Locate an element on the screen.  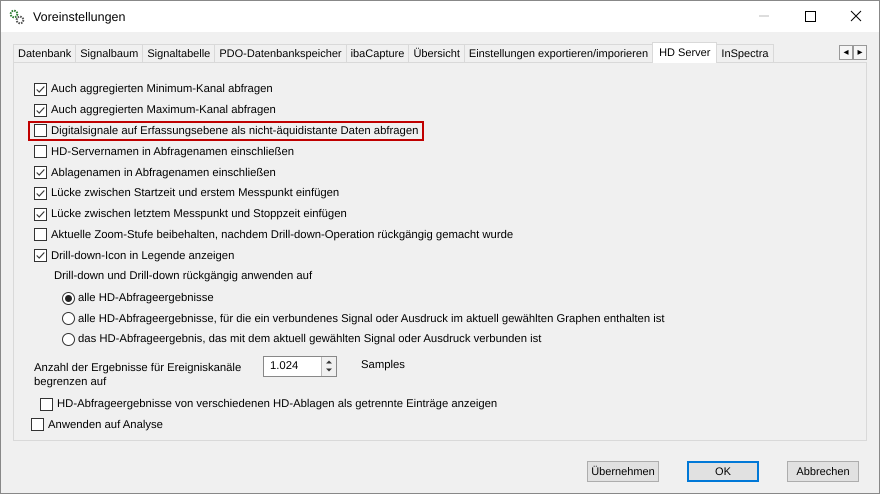
dialog-button: Übernehmen is located at coordinates (623, 471).